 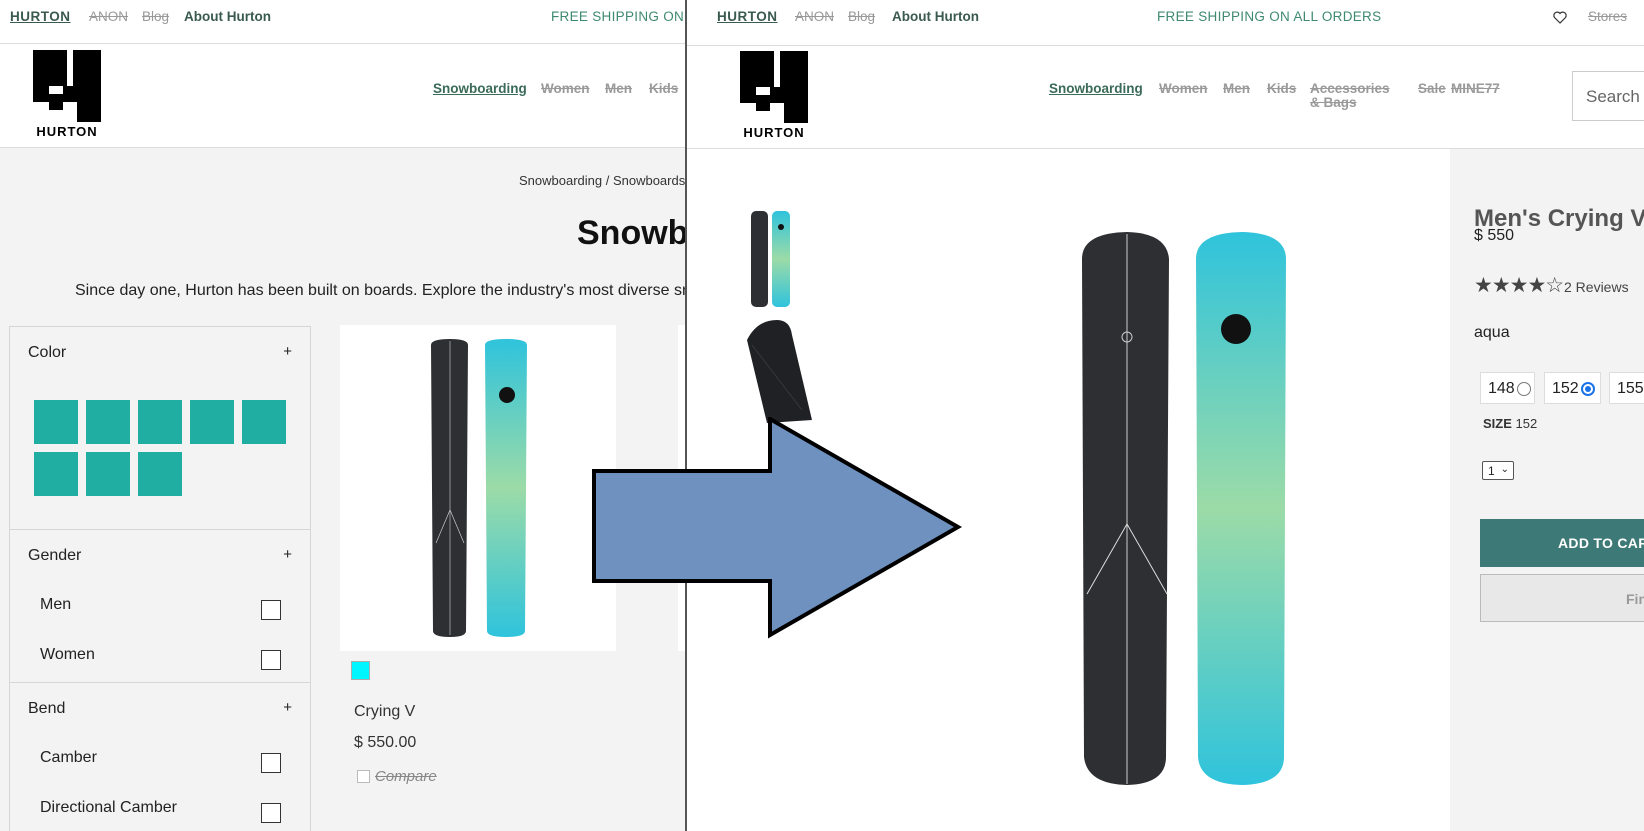 I want to click on chevron-down-icon: ⌄, so click(x=1504, y=469).